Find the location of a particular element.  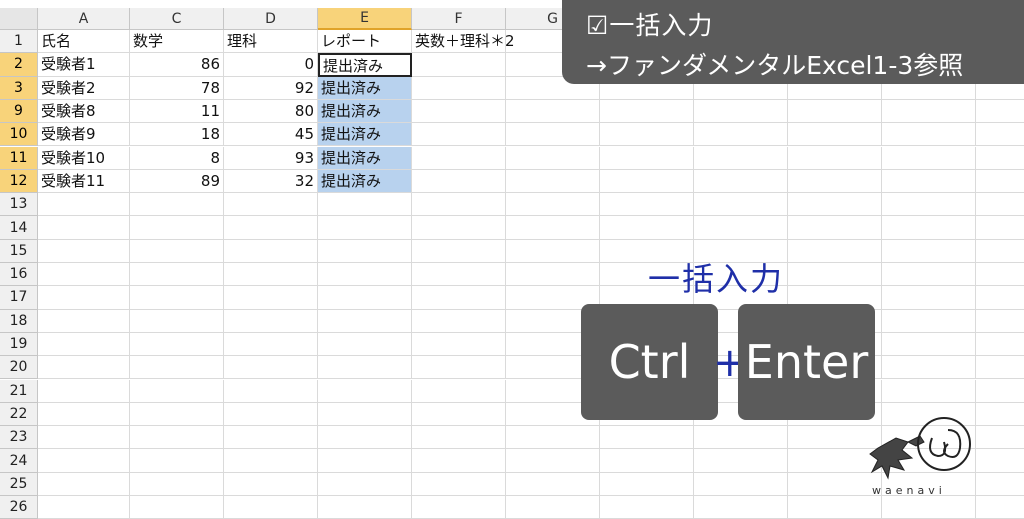

cell-a2: 受験者1 is located at coordinates (84, 65).